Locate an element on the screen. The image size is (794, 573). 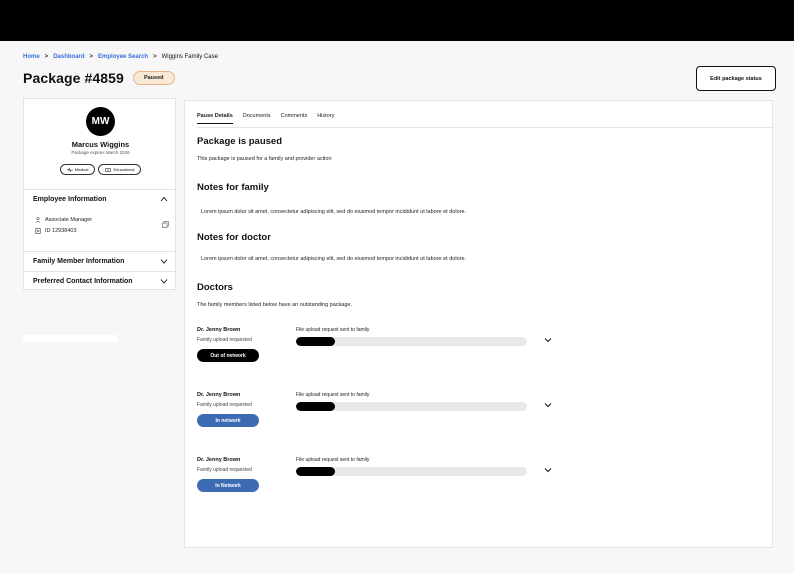
tab-history: History is located at coordinates (325, 118).